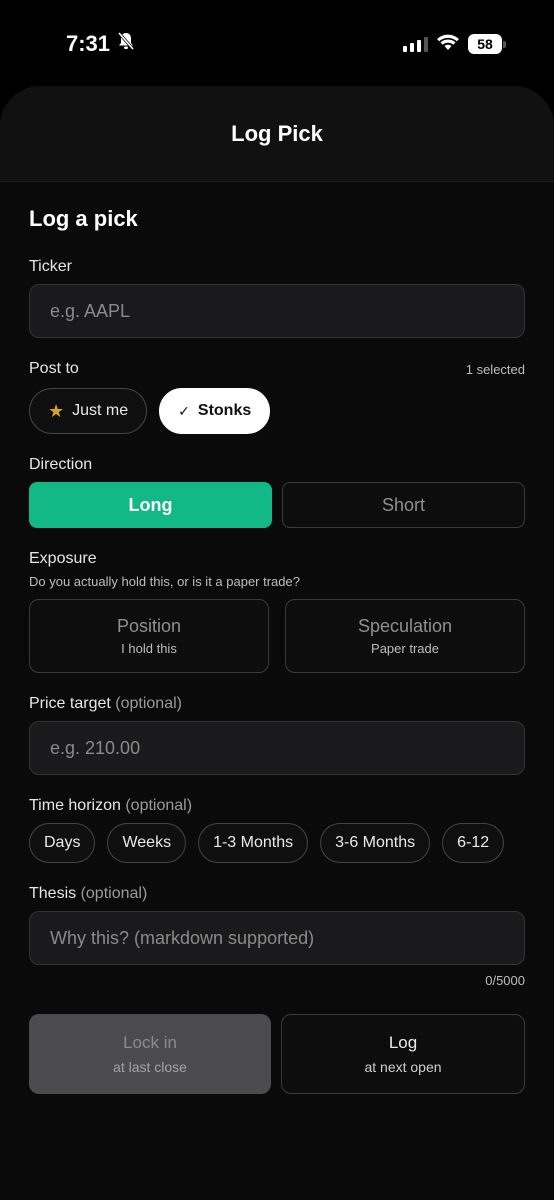 This screenshot has width=554, height=1200. What do you see at coordinates (277, 369) in the screenshot?
I see `post-to-row: Post to 1 selected` at bounding box center [277, 369].